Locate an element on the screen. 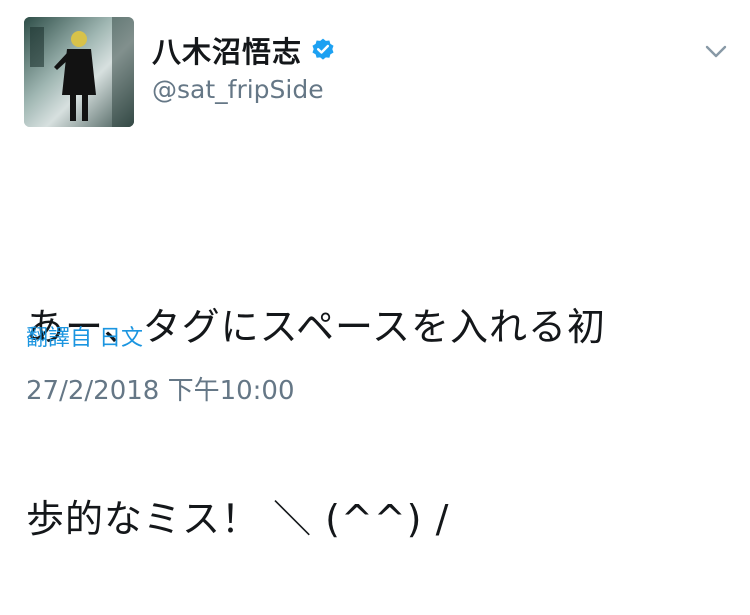  avatar-photo is located at coordinates (79, 72).